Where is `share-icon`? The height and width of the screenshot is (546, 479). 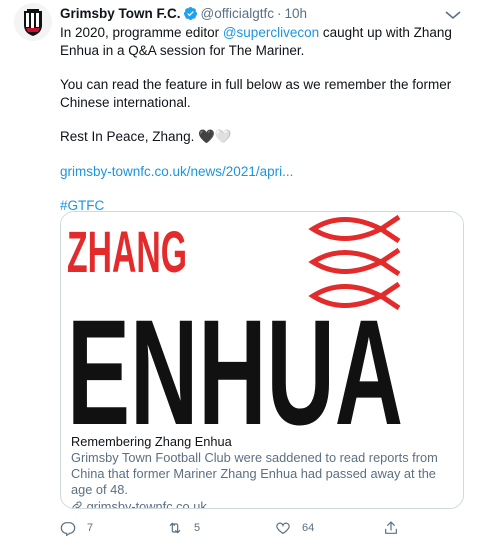 share-icon is located at coordinates (391, 527).